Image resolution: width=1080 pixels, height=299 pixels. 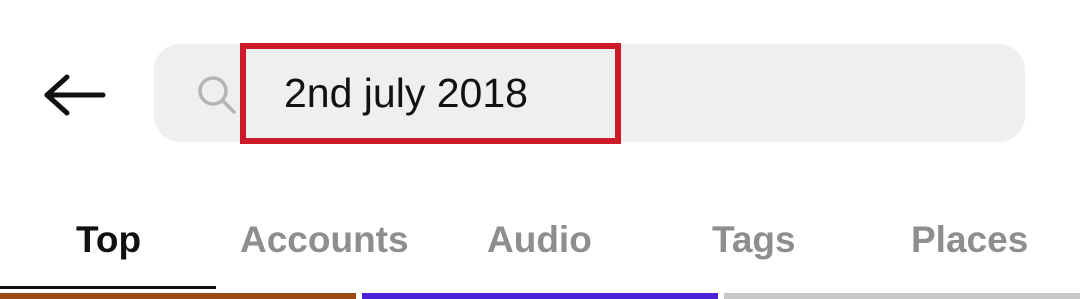 I want to click on results-grid, so click(x=540, y=296).